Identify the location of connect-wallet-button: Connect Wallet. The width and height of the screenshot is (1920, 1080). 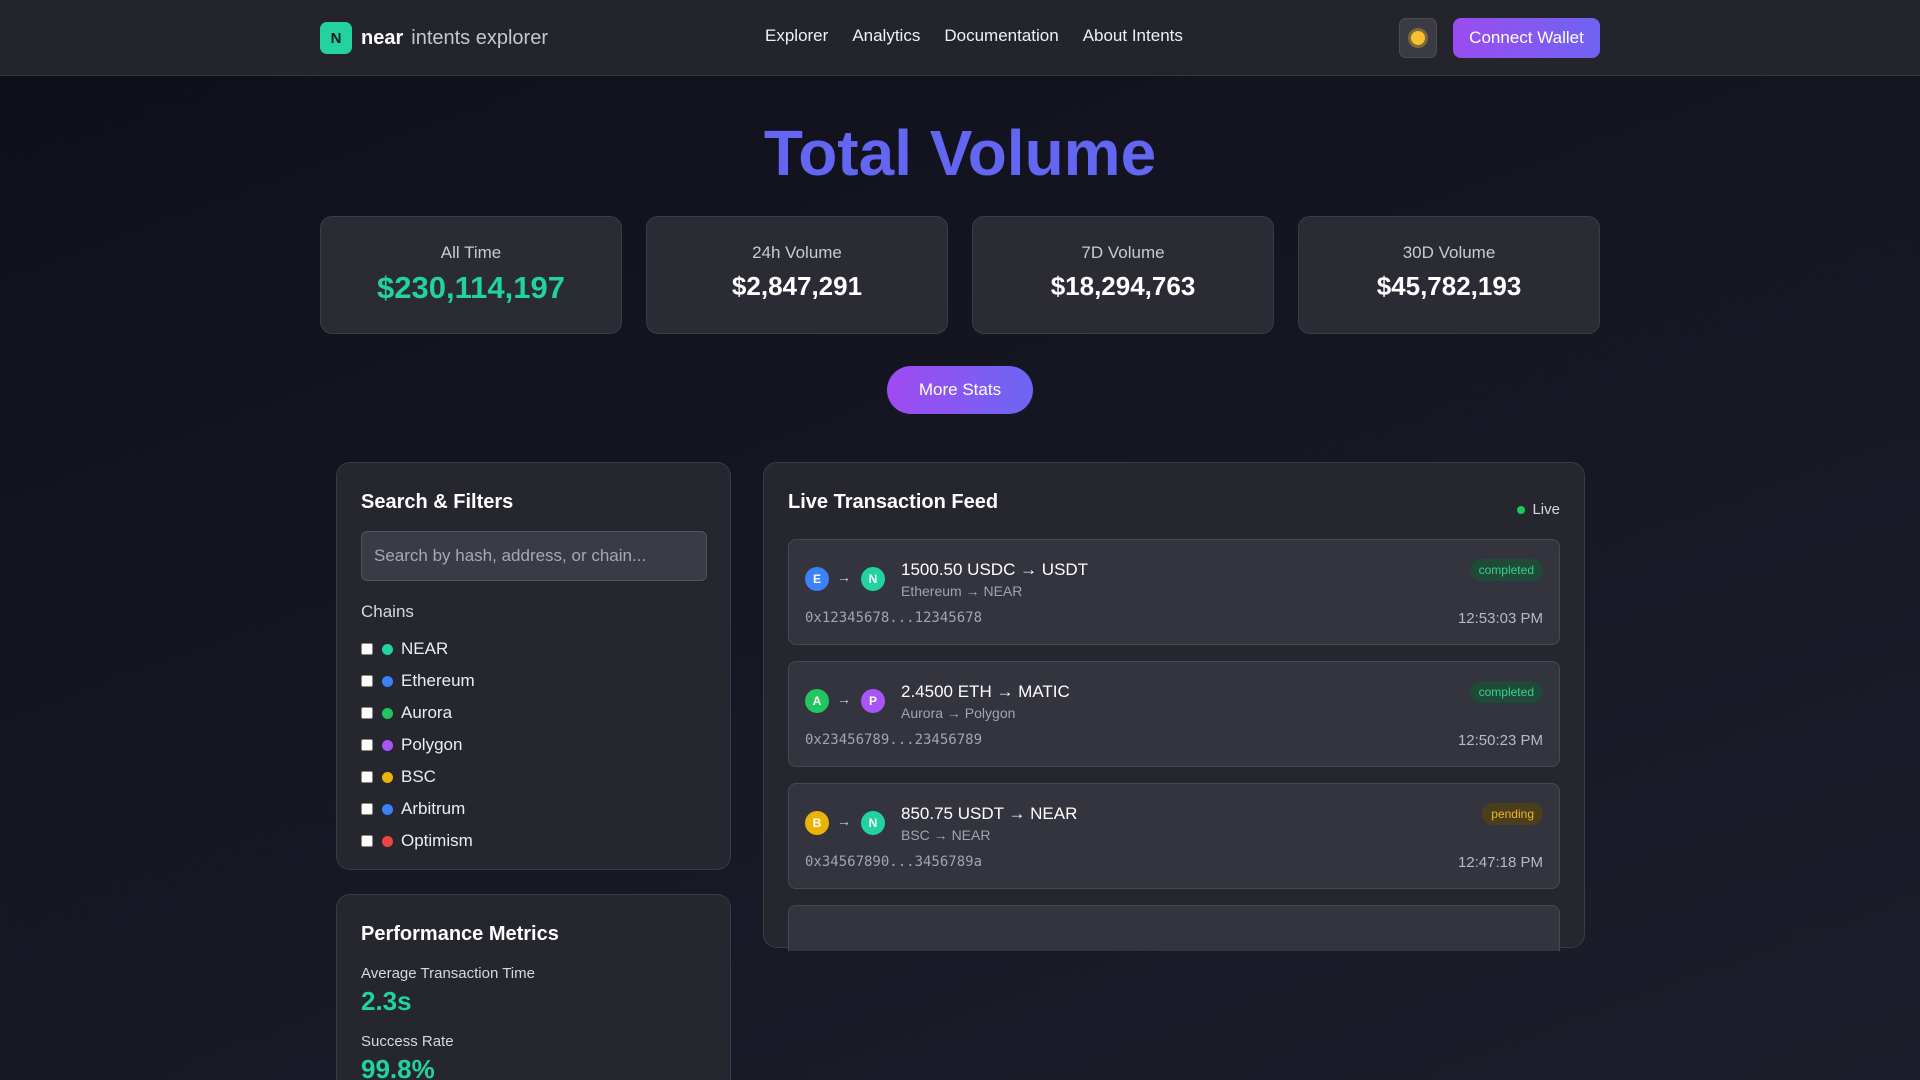
(1526, 38).